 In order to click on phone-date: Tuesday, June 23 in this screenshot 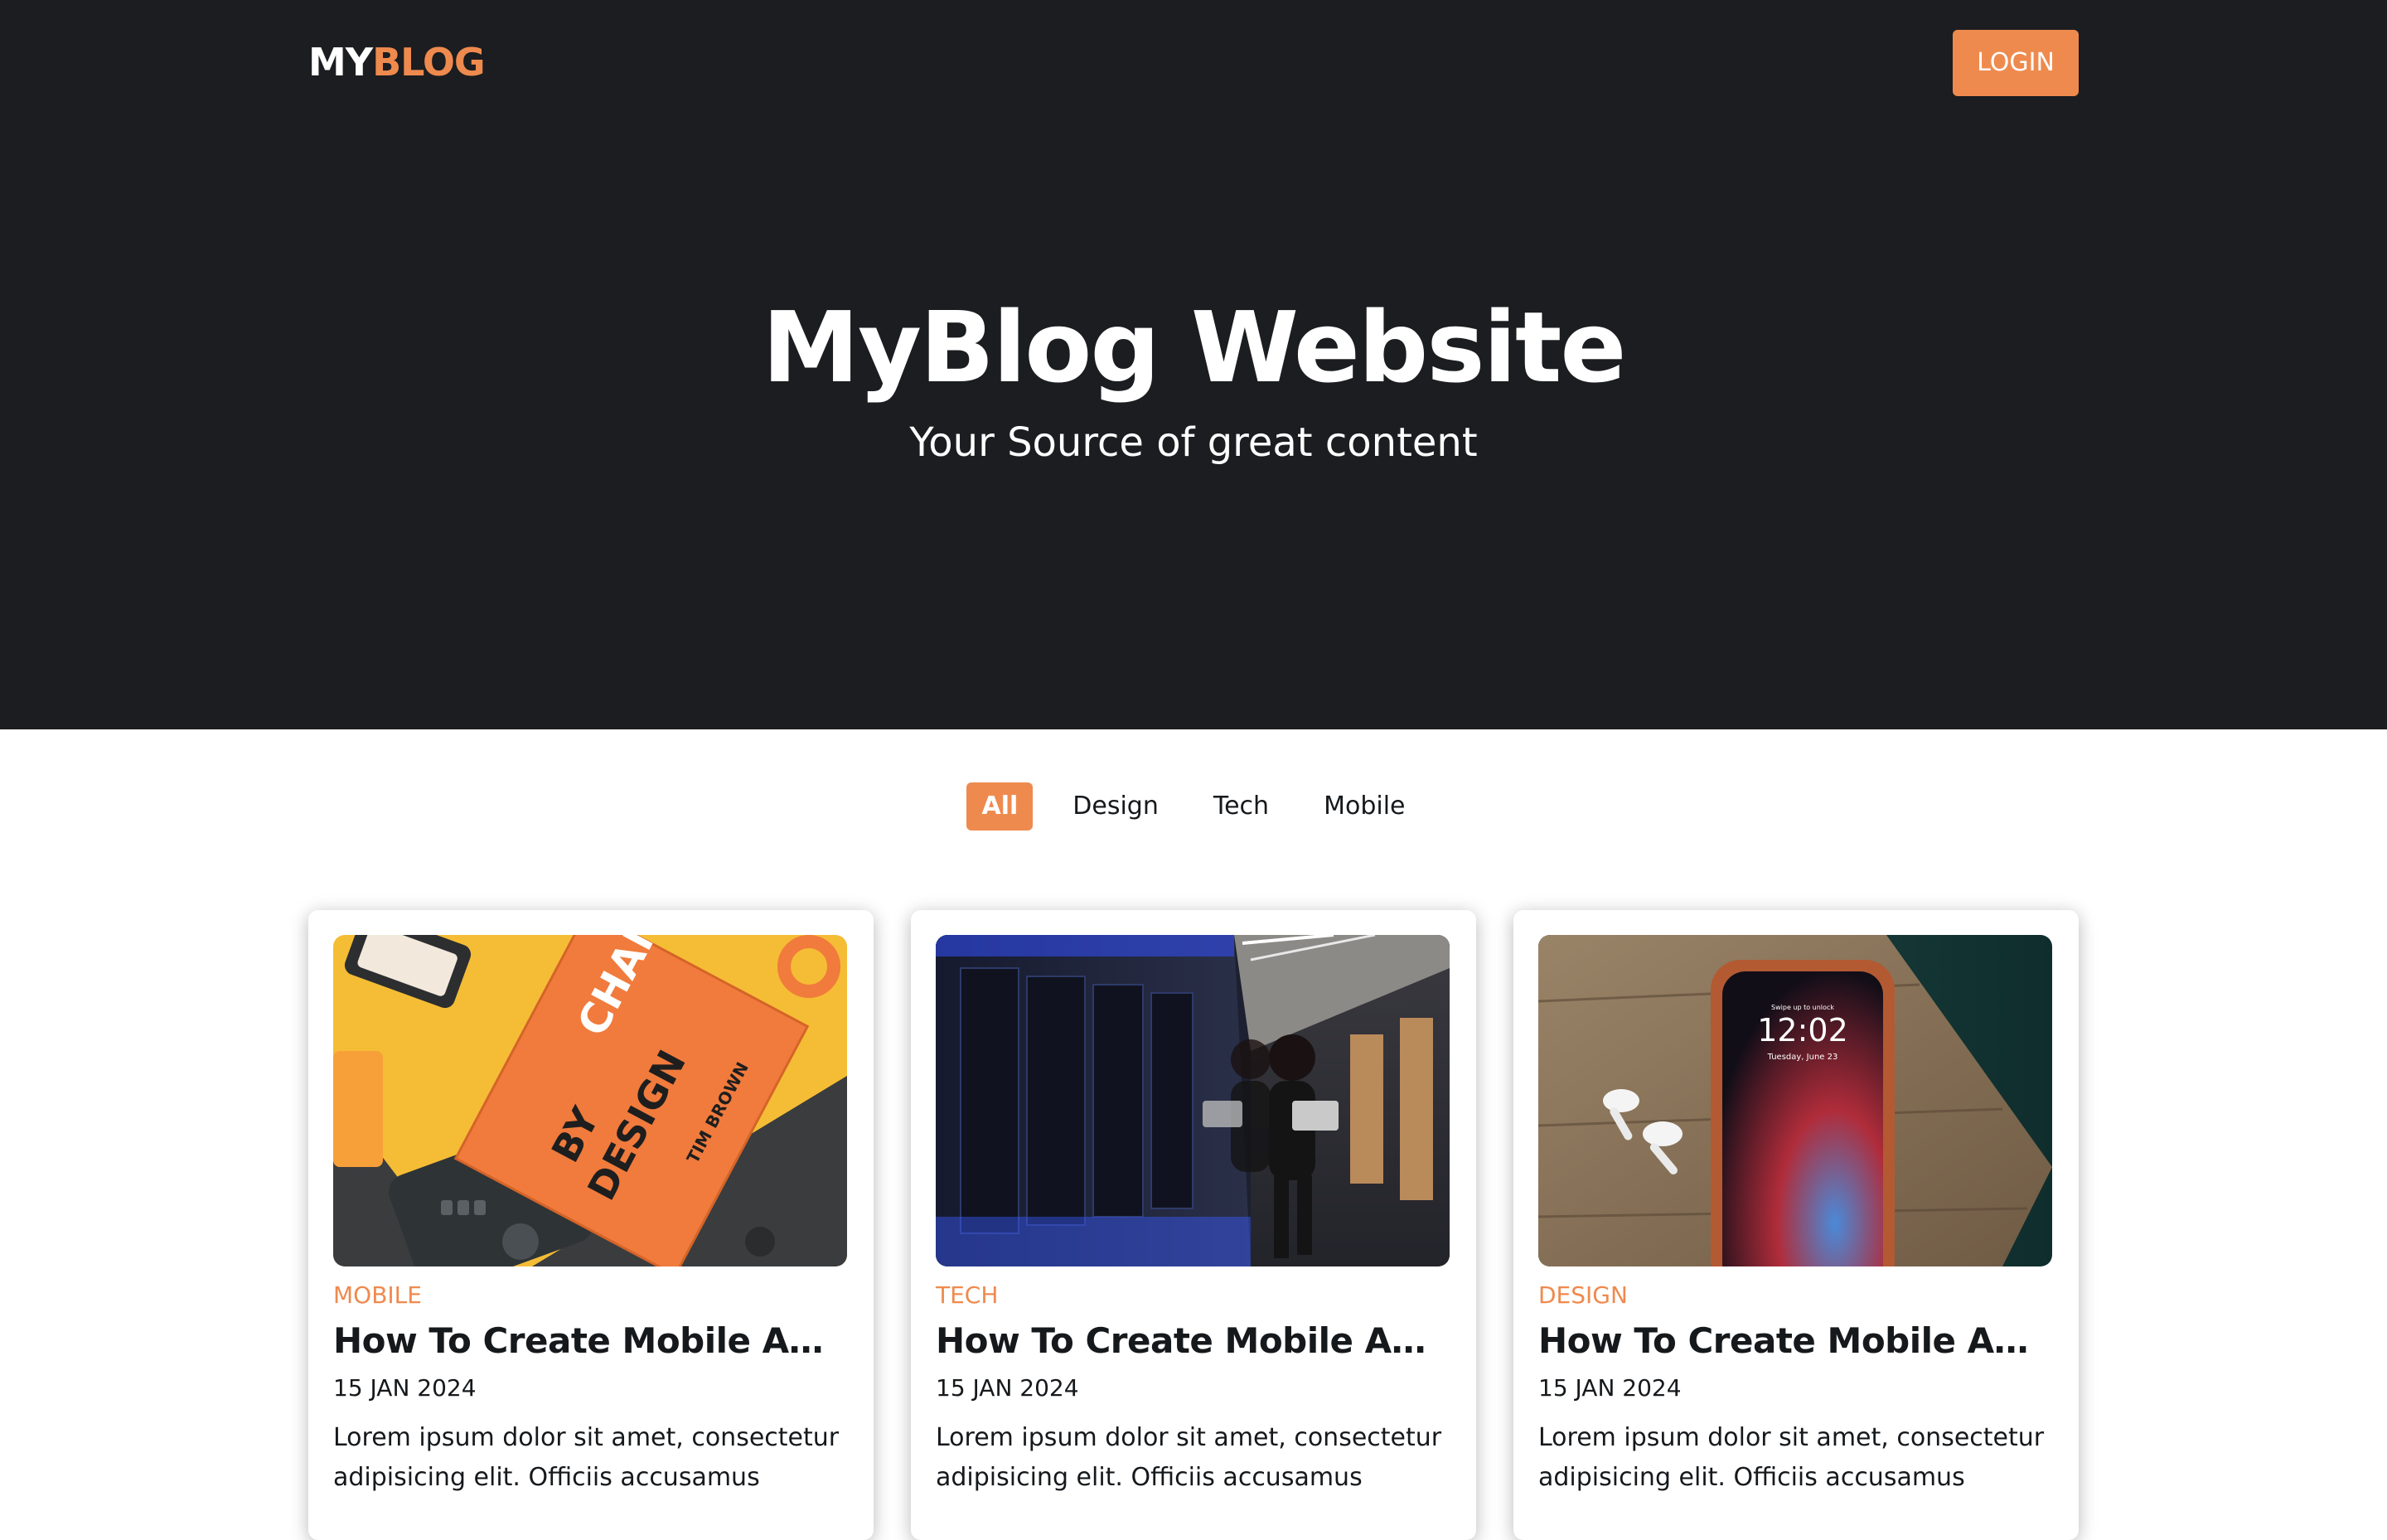, I will do `click(1802, 1057)`.